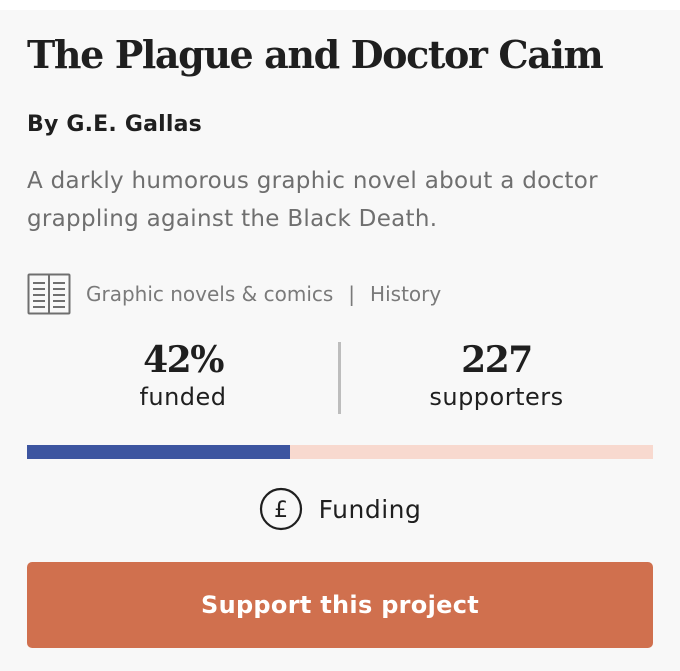  Describe the element at coordinates (405, 294) in the screenshot. I see `subcategory-link: History` at that location.